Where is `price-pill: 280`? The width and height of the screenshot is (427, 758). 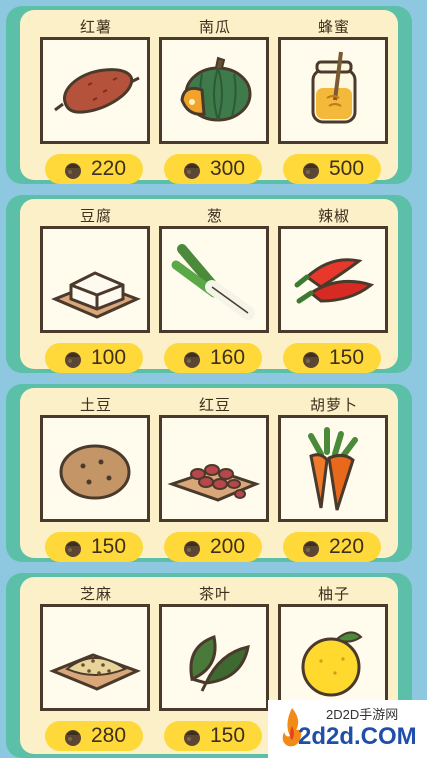 price-pill: 280 is located at coordinates (94, 736).